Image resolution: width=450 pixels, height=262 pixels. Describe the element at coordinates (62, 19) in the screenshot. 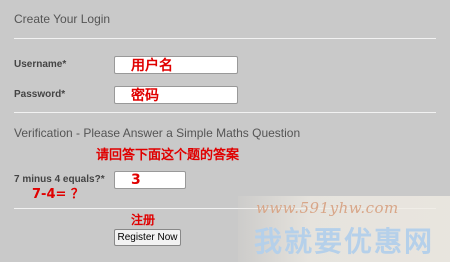

I see `page-title: Create Your Login` at that location.